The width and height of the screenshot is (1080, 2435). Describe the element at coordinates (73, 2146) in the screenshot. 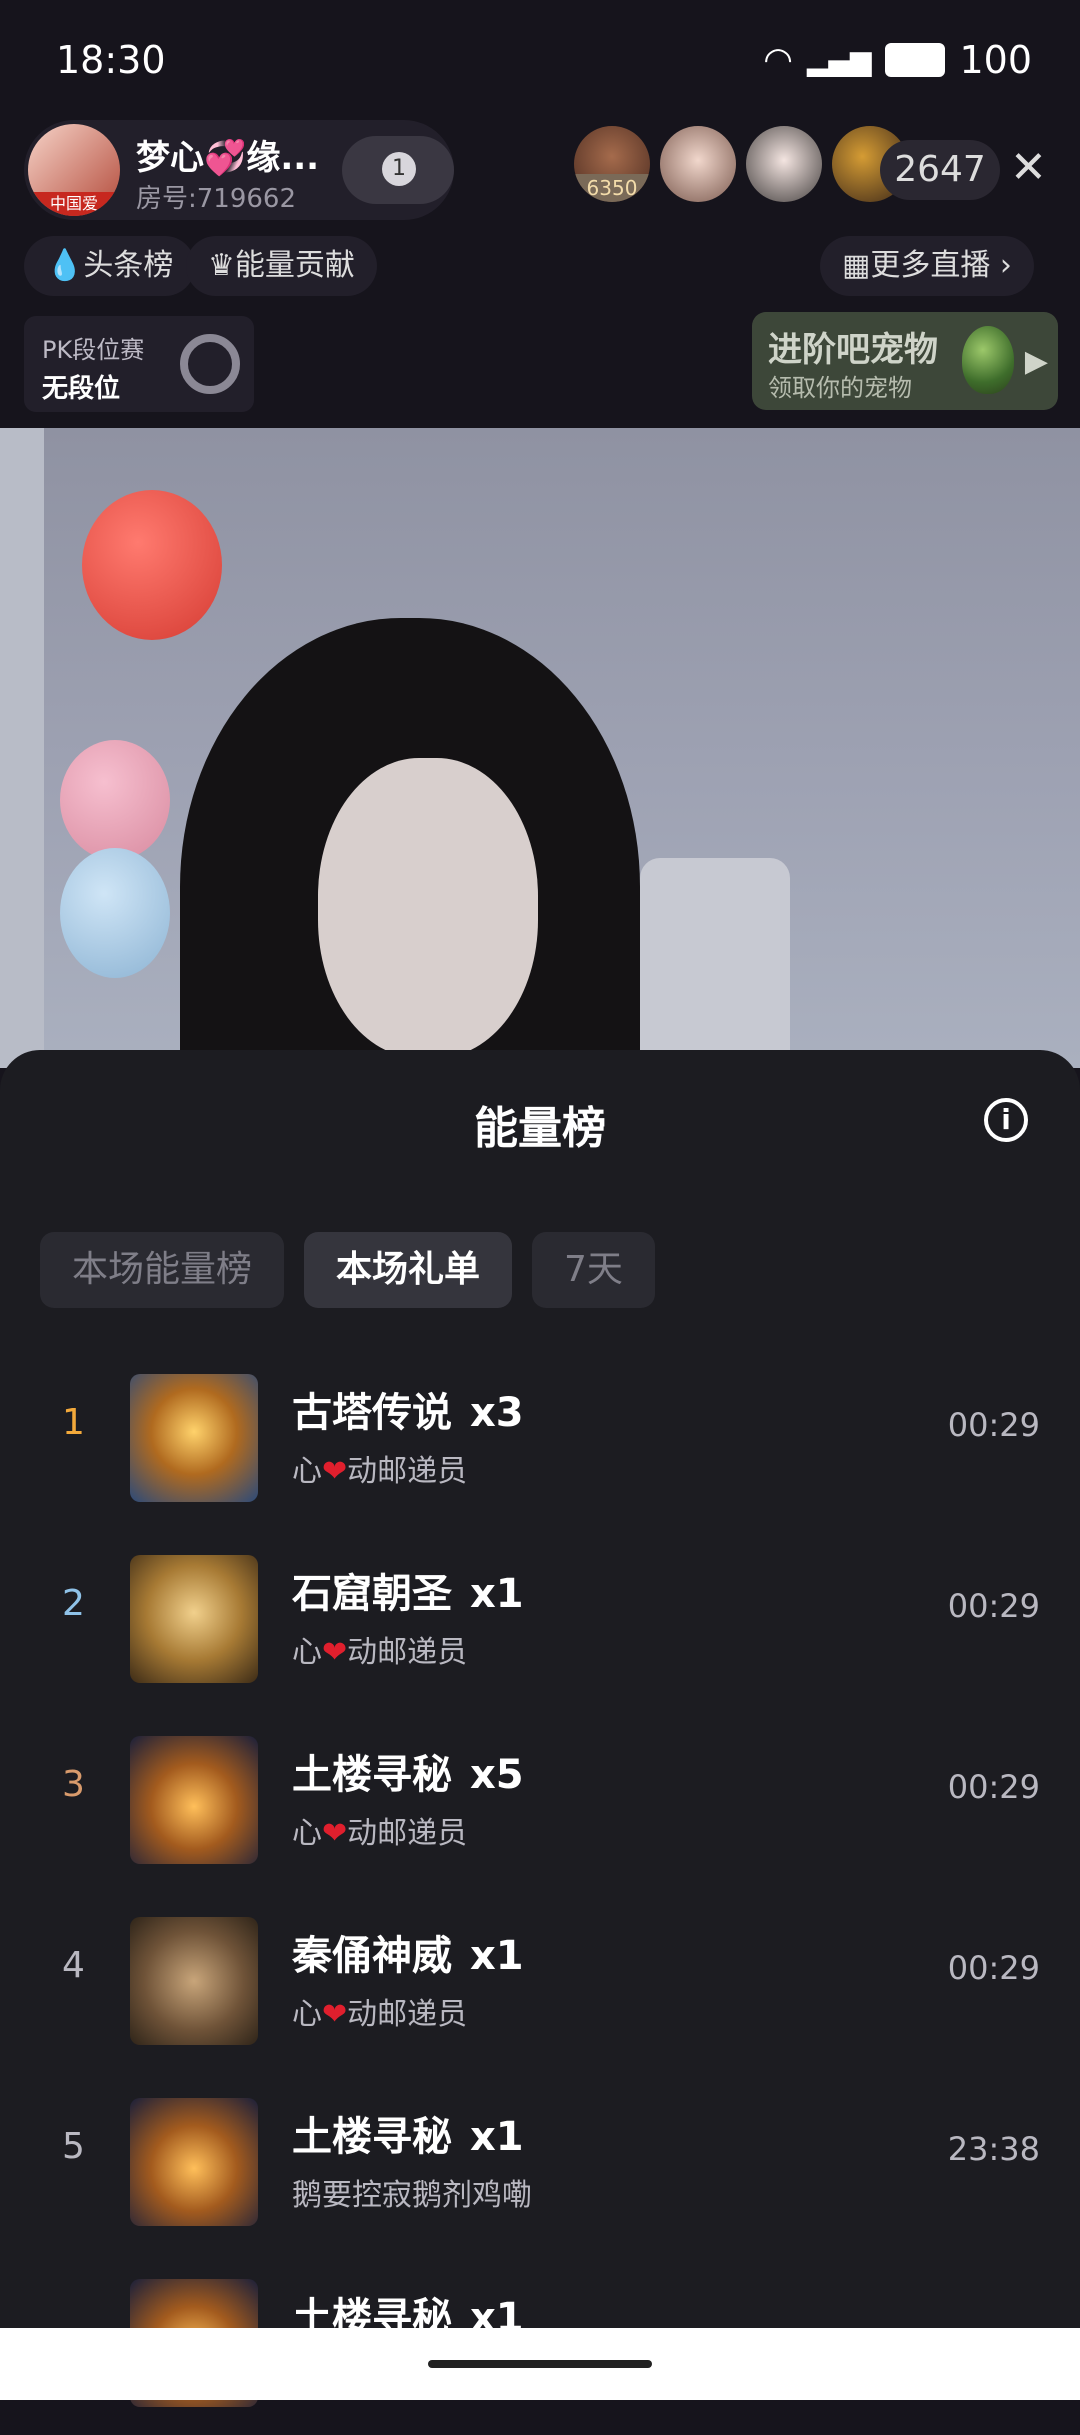

I see `rank-number: 5` at that location.